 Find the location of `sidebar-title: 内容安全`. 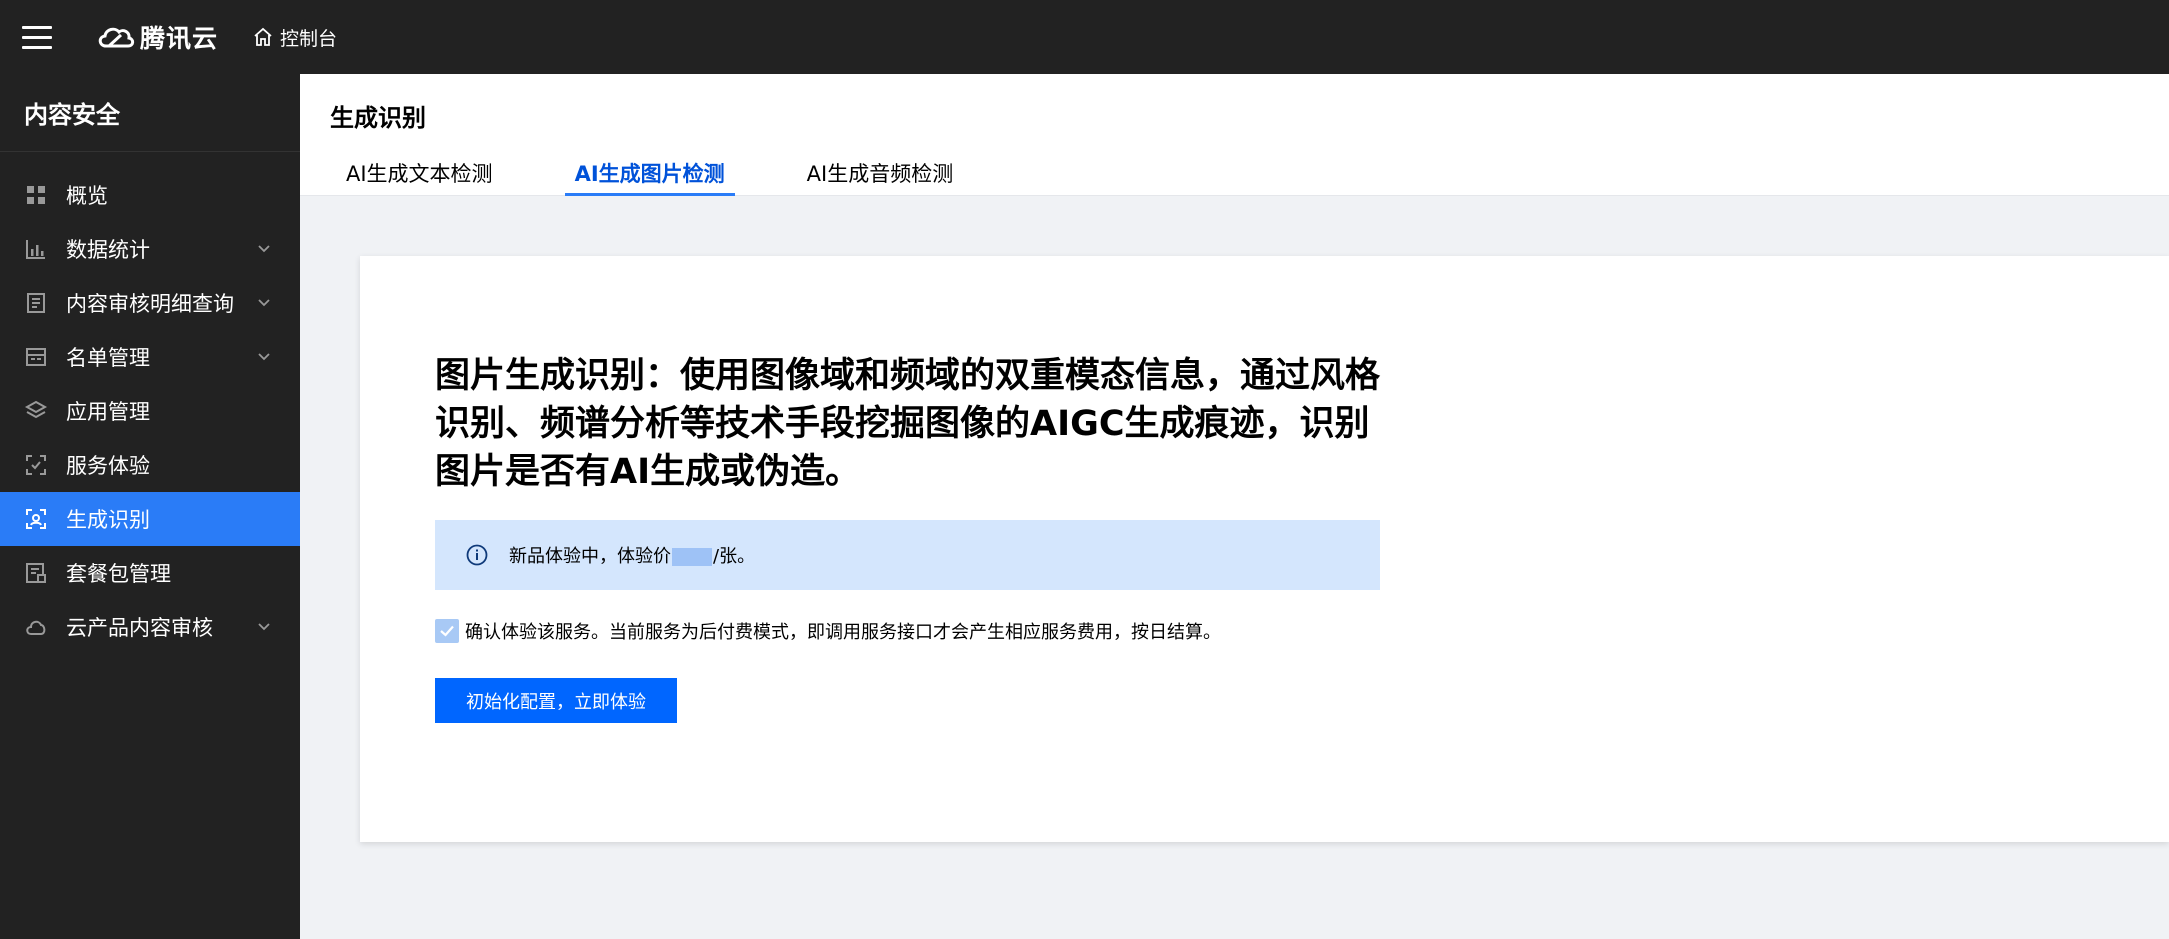

sidebar-title: 内容安全 is located at coordinates (150, 113).